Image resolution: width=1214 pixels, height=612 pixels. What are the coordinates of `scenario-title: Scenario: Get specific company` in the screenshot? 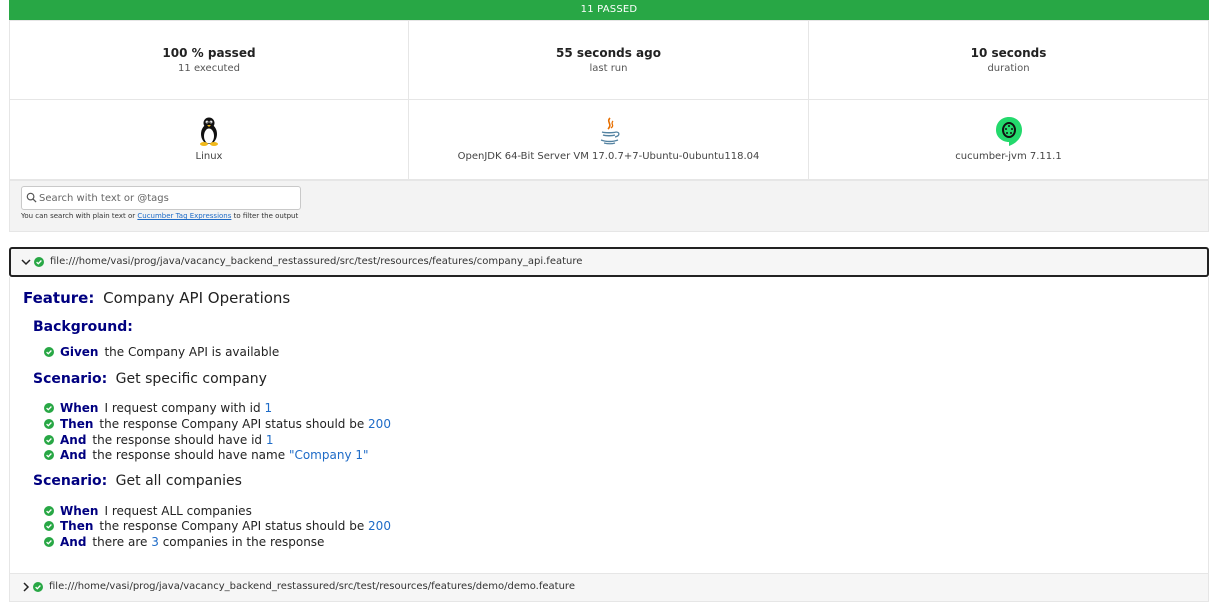 It's located at (150, 379).